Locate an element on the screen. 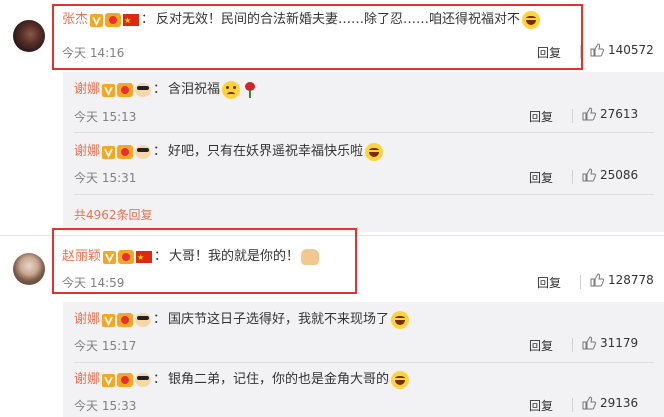  rose-icon is located at coordinates (250, 90).